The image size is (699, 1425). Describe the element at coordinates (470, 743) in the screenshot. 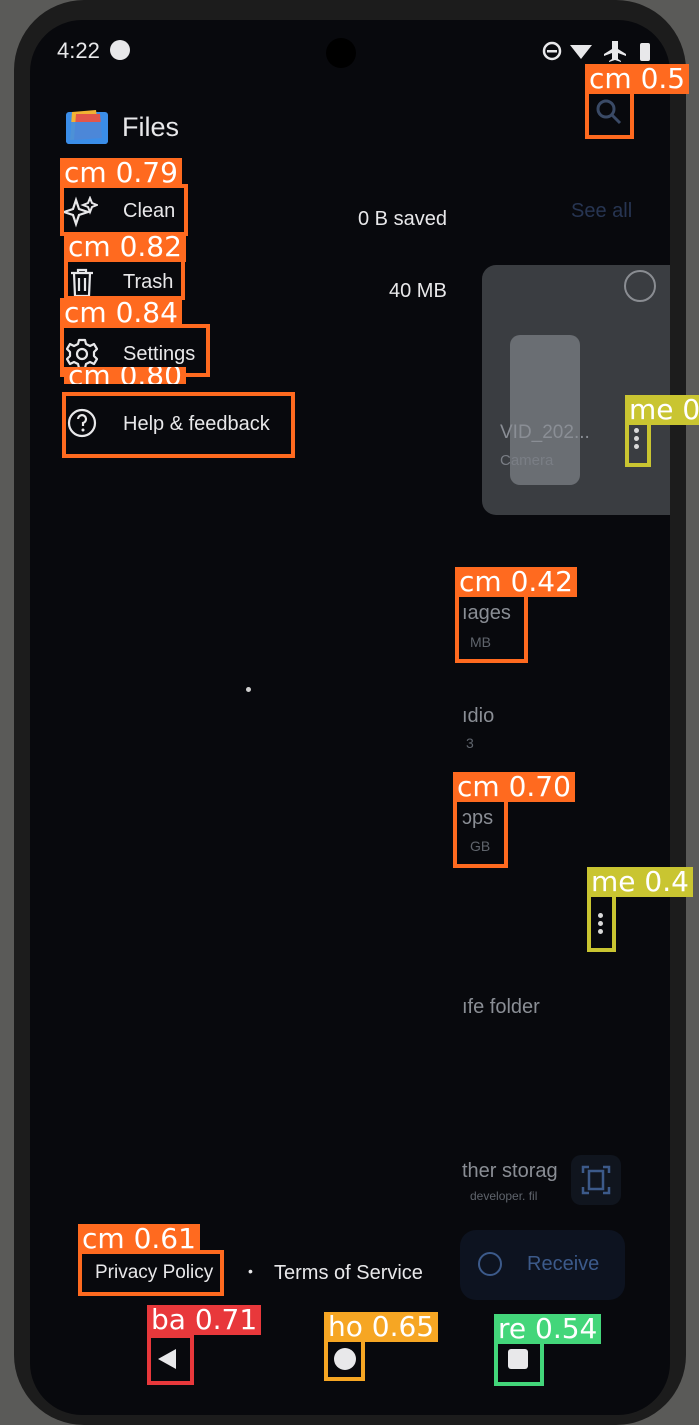

I see `audio-size: 3` at that location.